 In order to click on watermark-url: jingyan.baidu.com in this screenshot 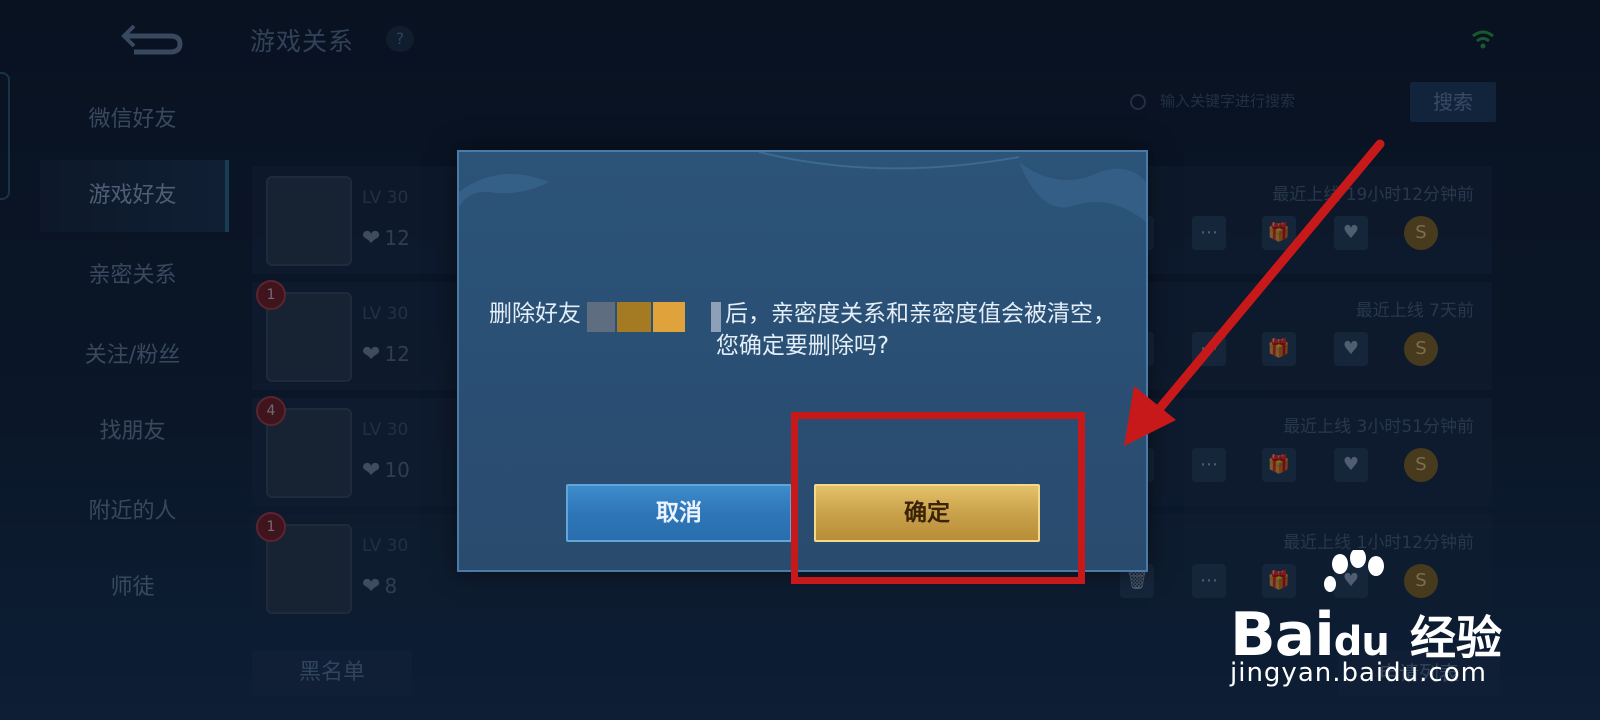, I will do `click(1358, 673)`.